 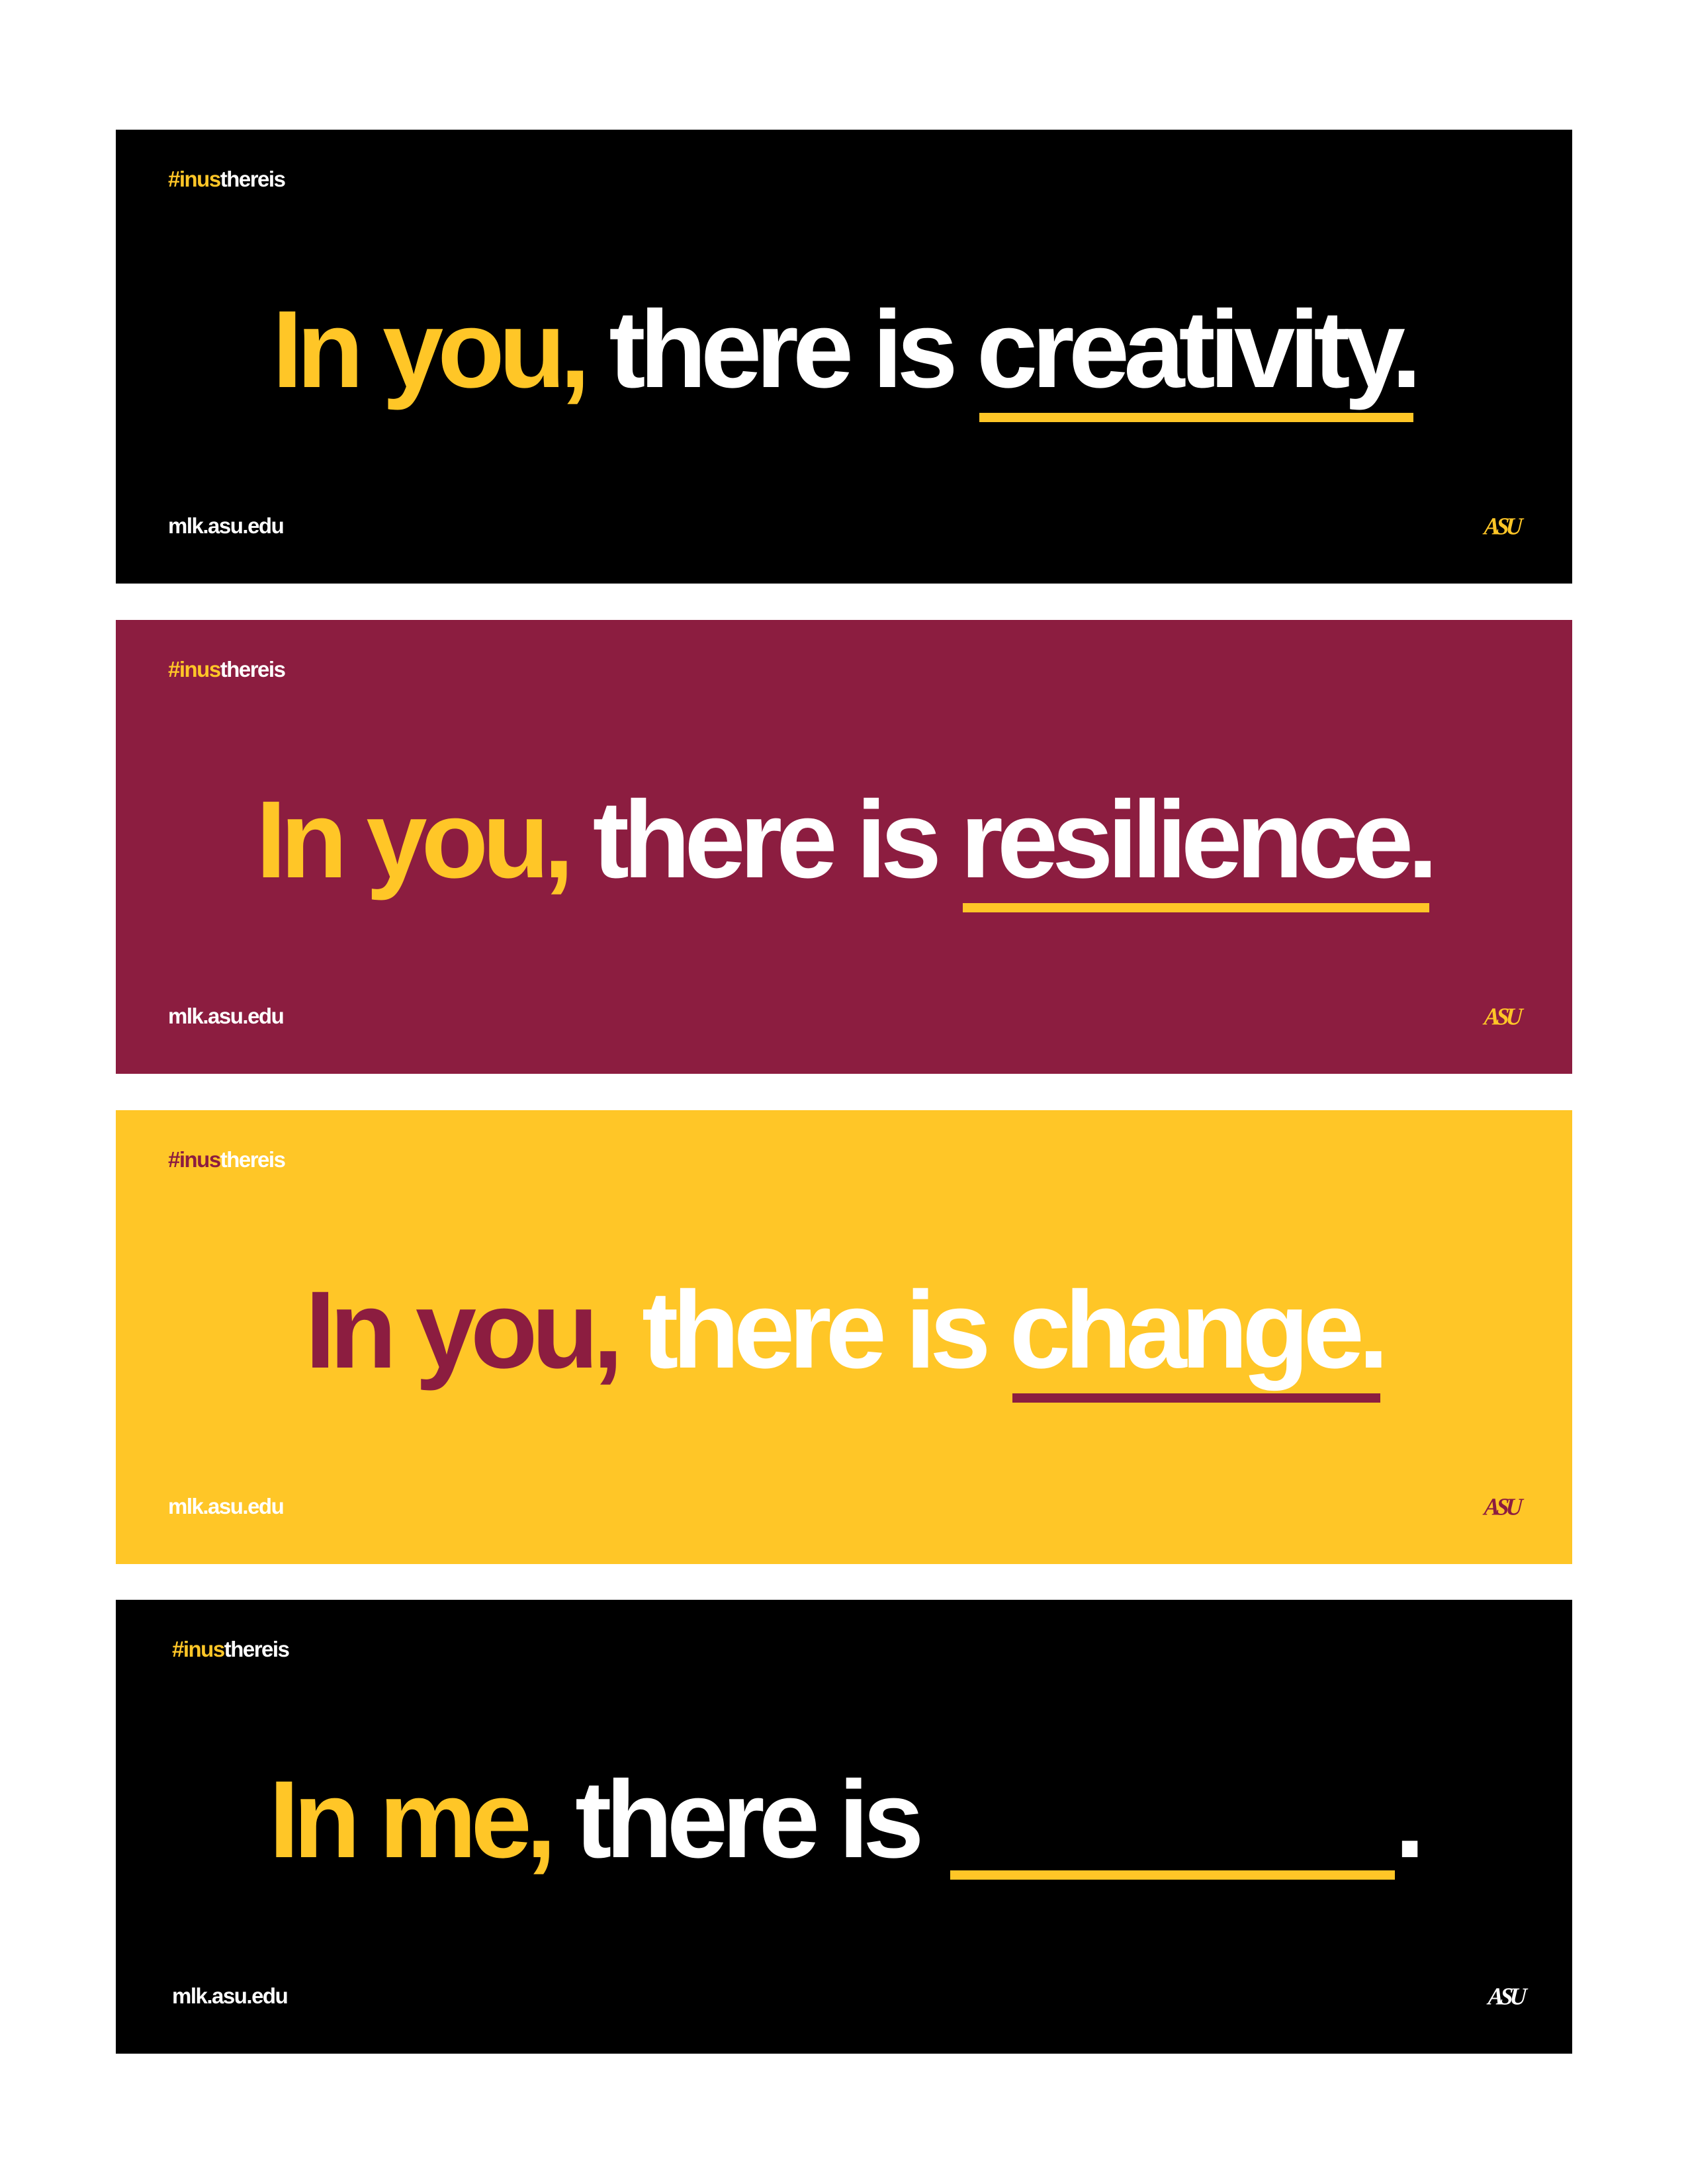 I want to click on headline: In me, there is., so click(x=844, y=1822).